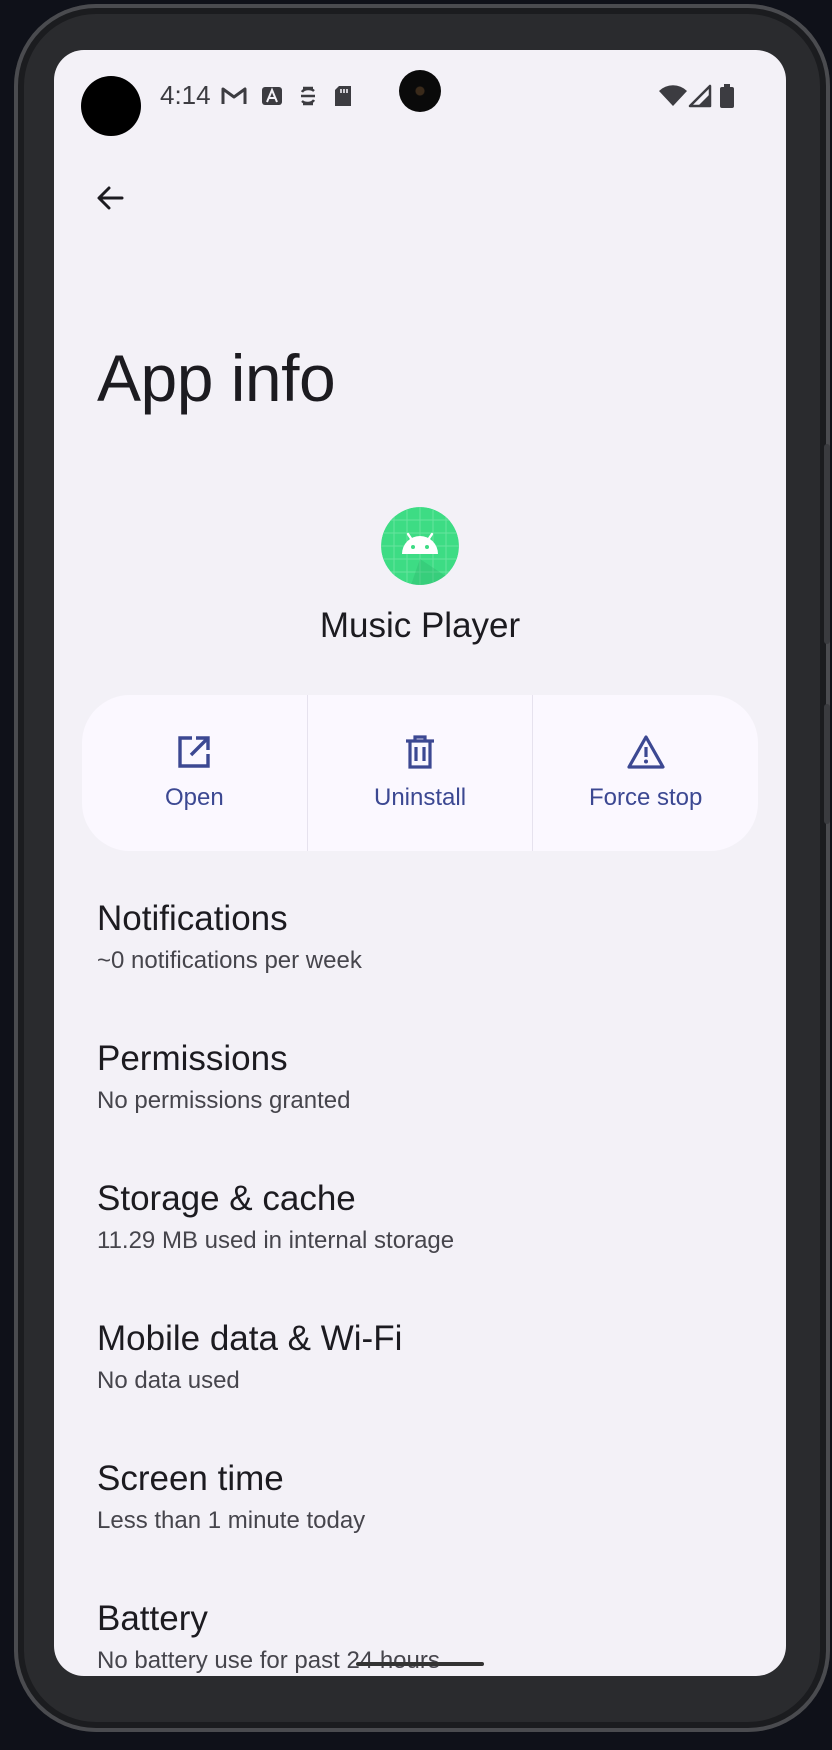  I want to click on notifications-item: Notifications ~0 notifications per week, so click(427, 965).